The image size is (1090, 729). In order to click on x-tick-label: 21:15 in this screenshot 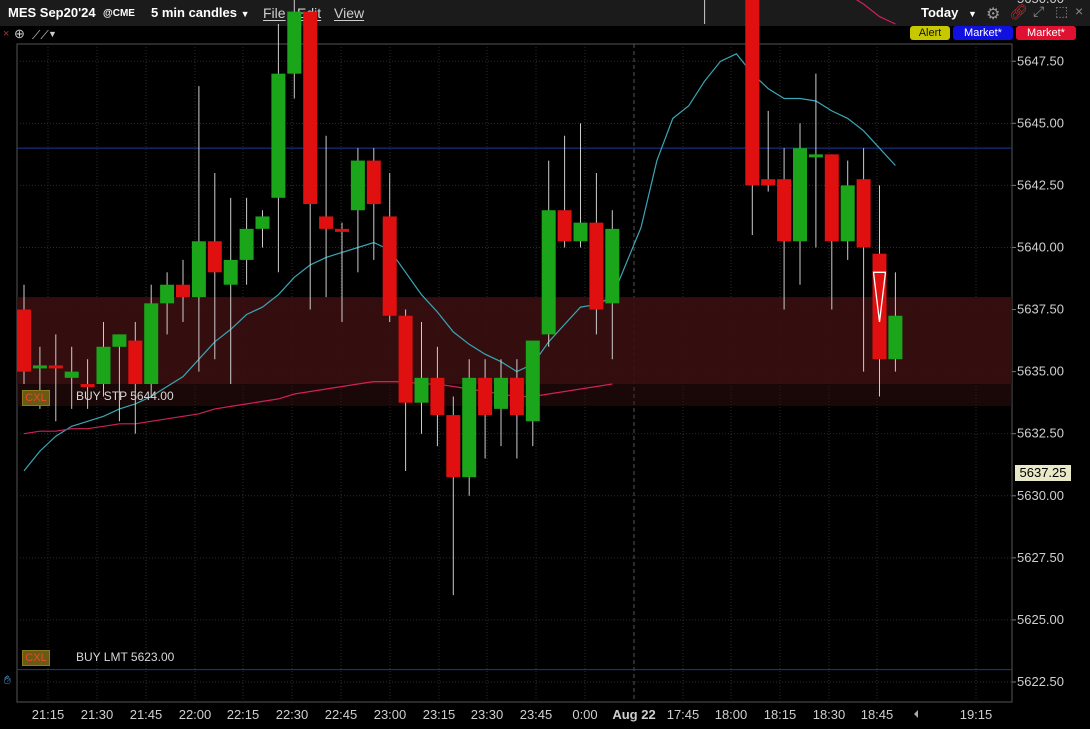, I will do `click(48, 714)`.